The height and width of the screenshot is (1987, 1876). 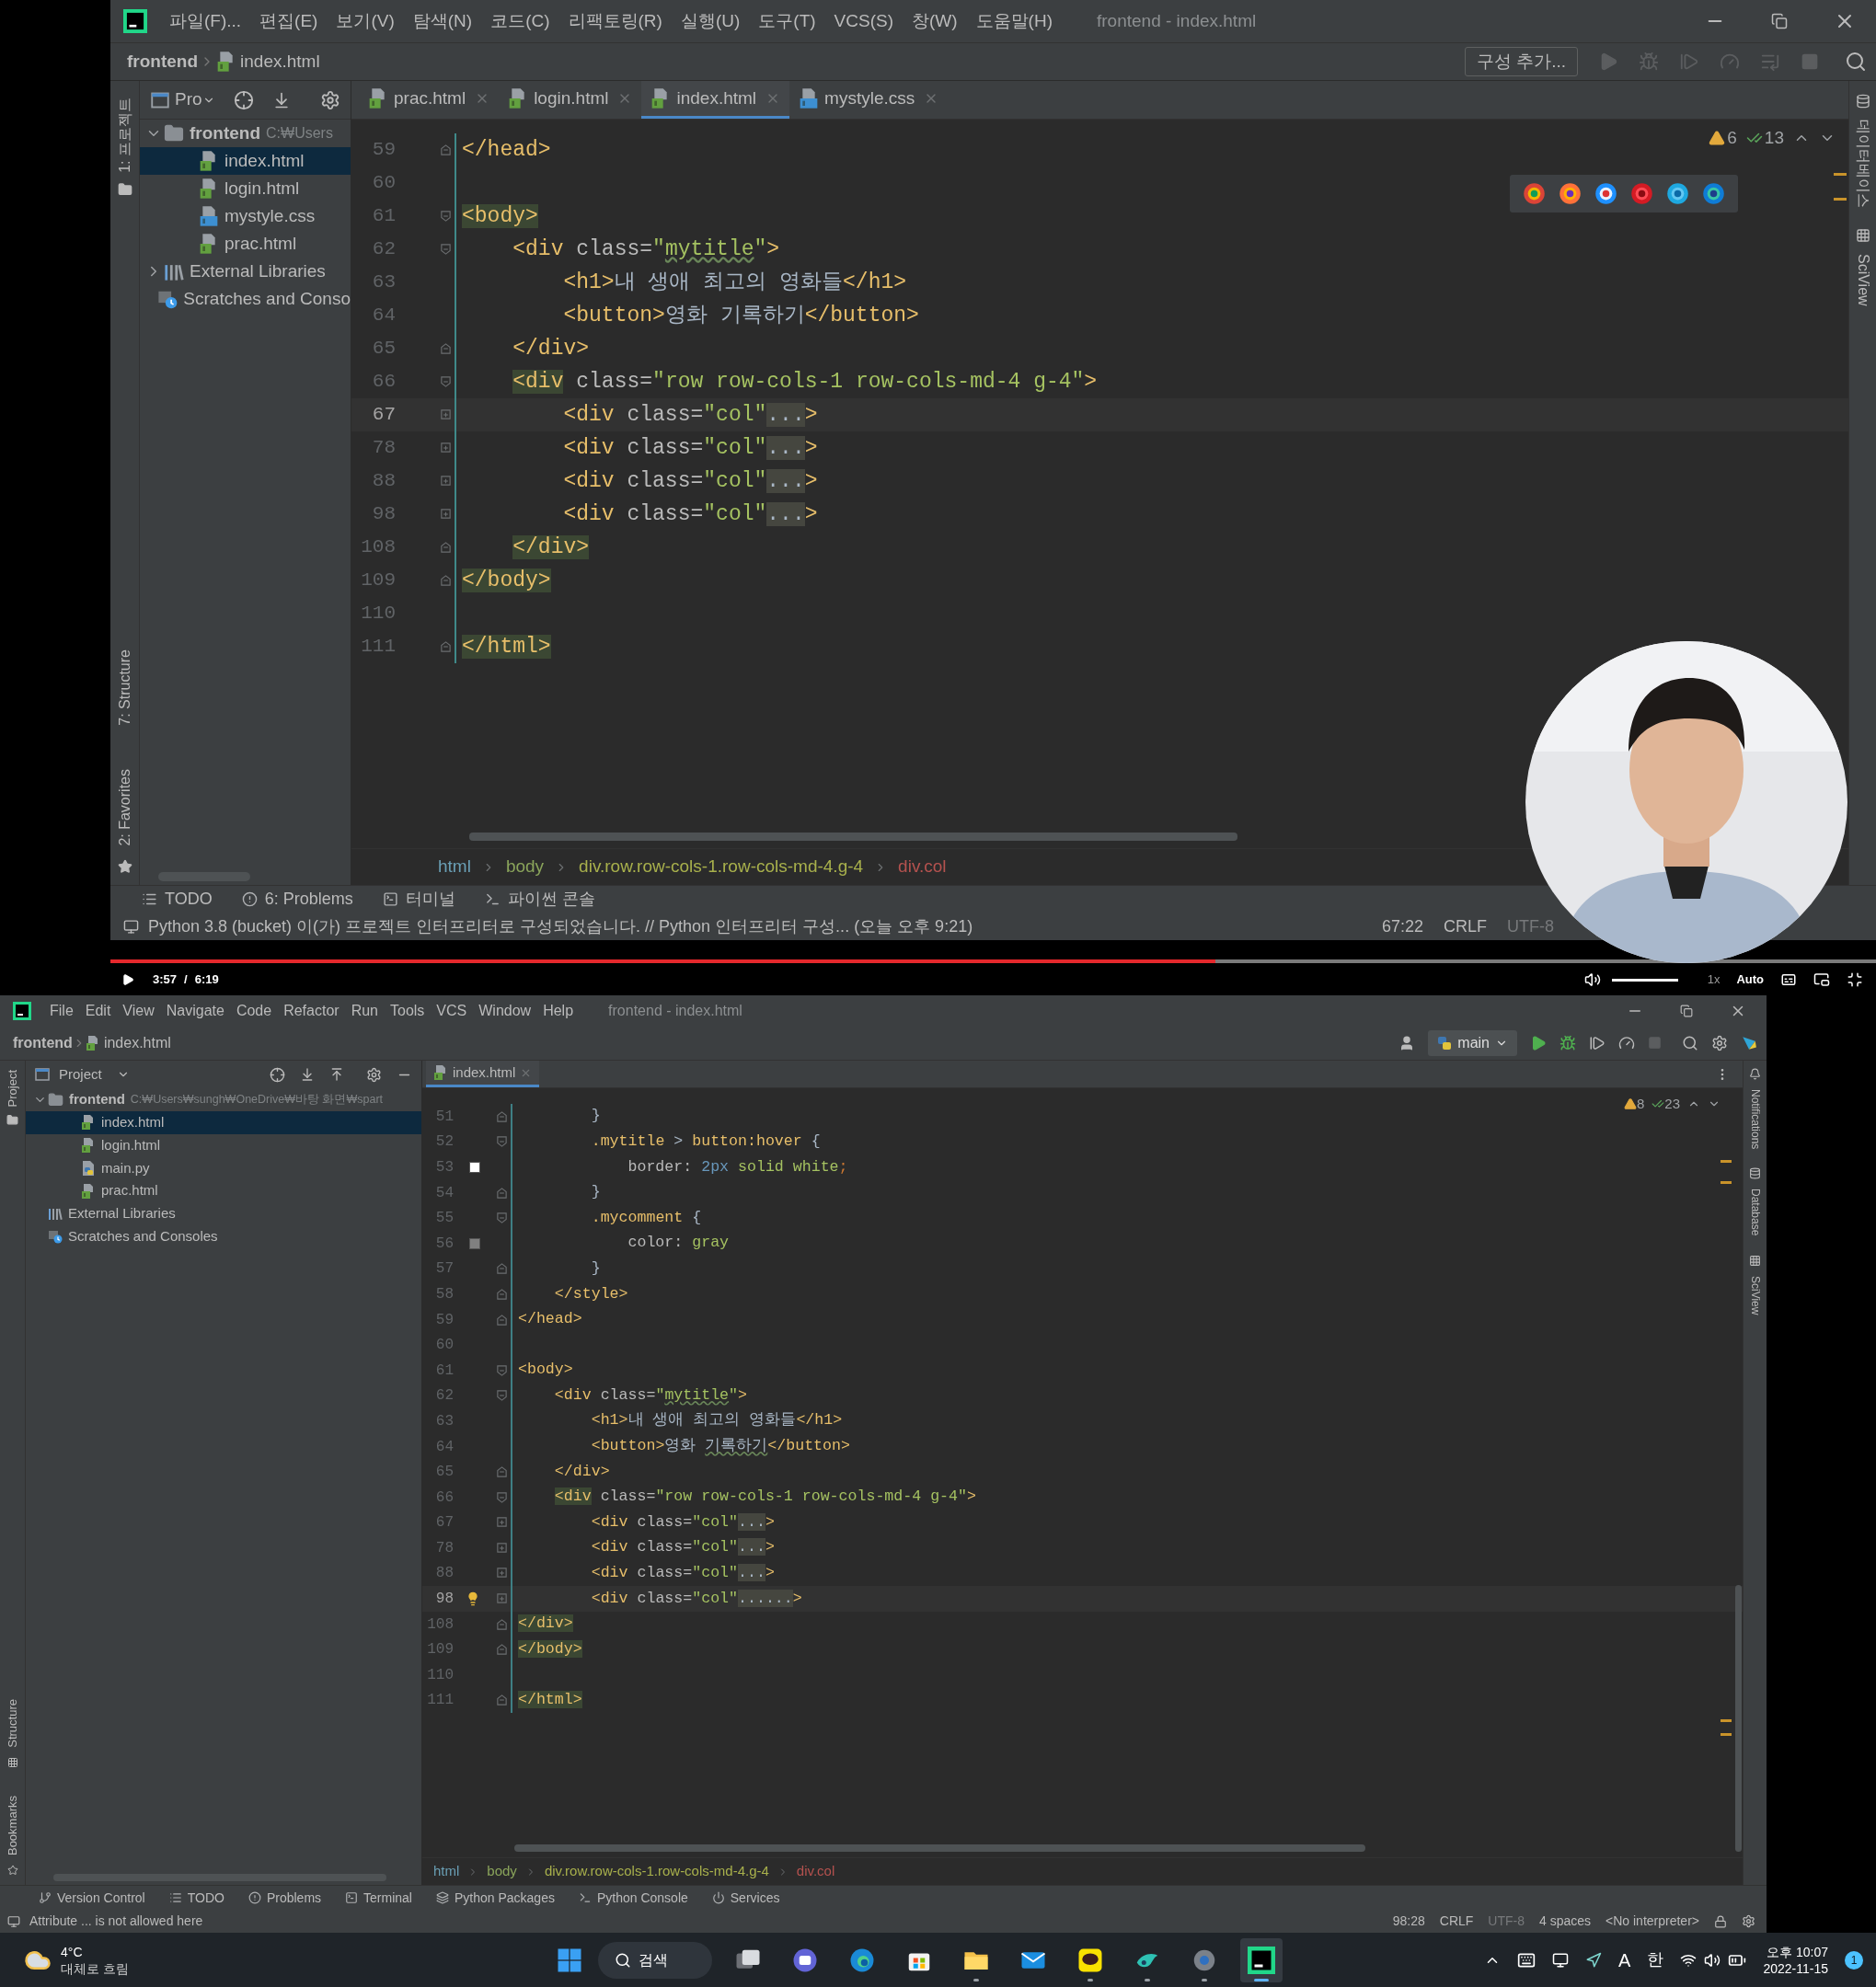 What do you see at coordinates (483, 1074) in the screenshot?
I see `editor-tab: index.html` at bounding box center [483, 1074].